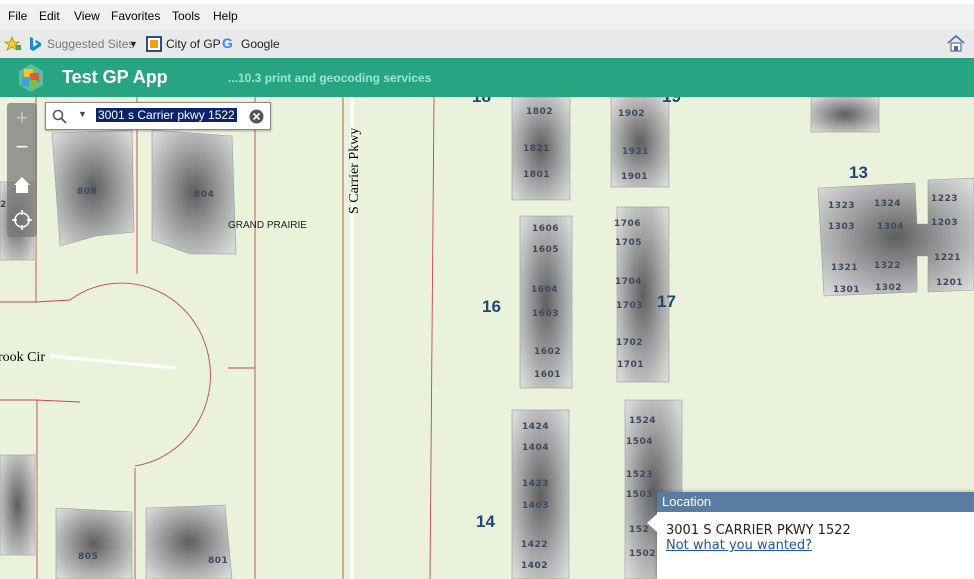 This screenshot has width=974, height=579. Describe the element at coordinates (666, 301) in the screenshot. I see `lot-number: 17` at that location.